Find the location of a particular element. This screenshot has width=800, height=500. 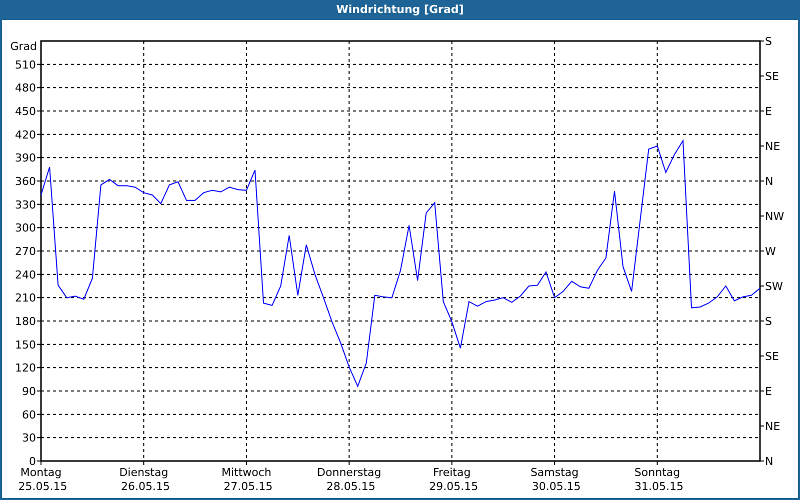

x-tick-label: Freitag 29.05.15 is located at coordinates (453, 479).